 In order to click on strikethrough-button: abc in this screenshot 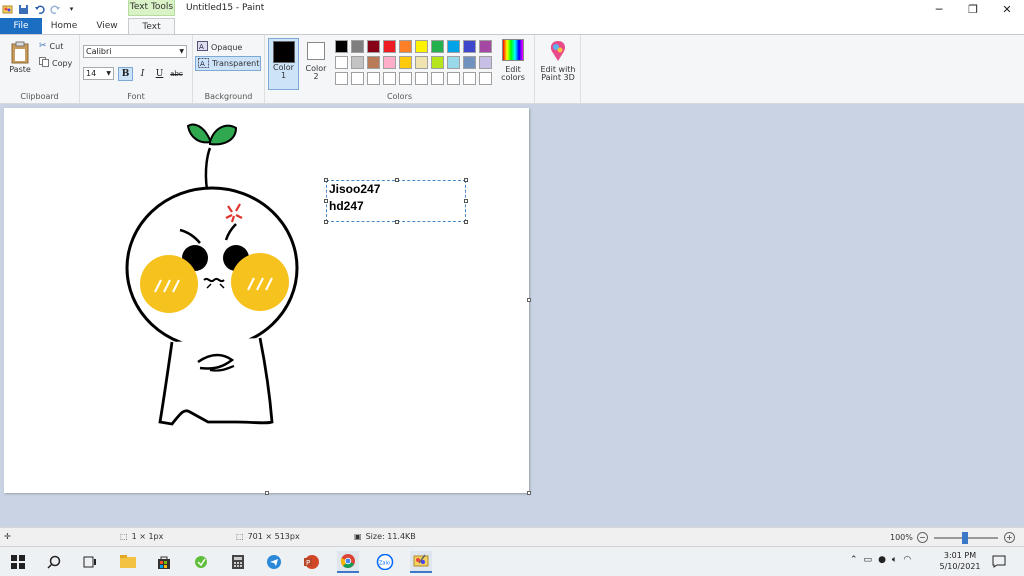, I will do `click(176, 74)`.